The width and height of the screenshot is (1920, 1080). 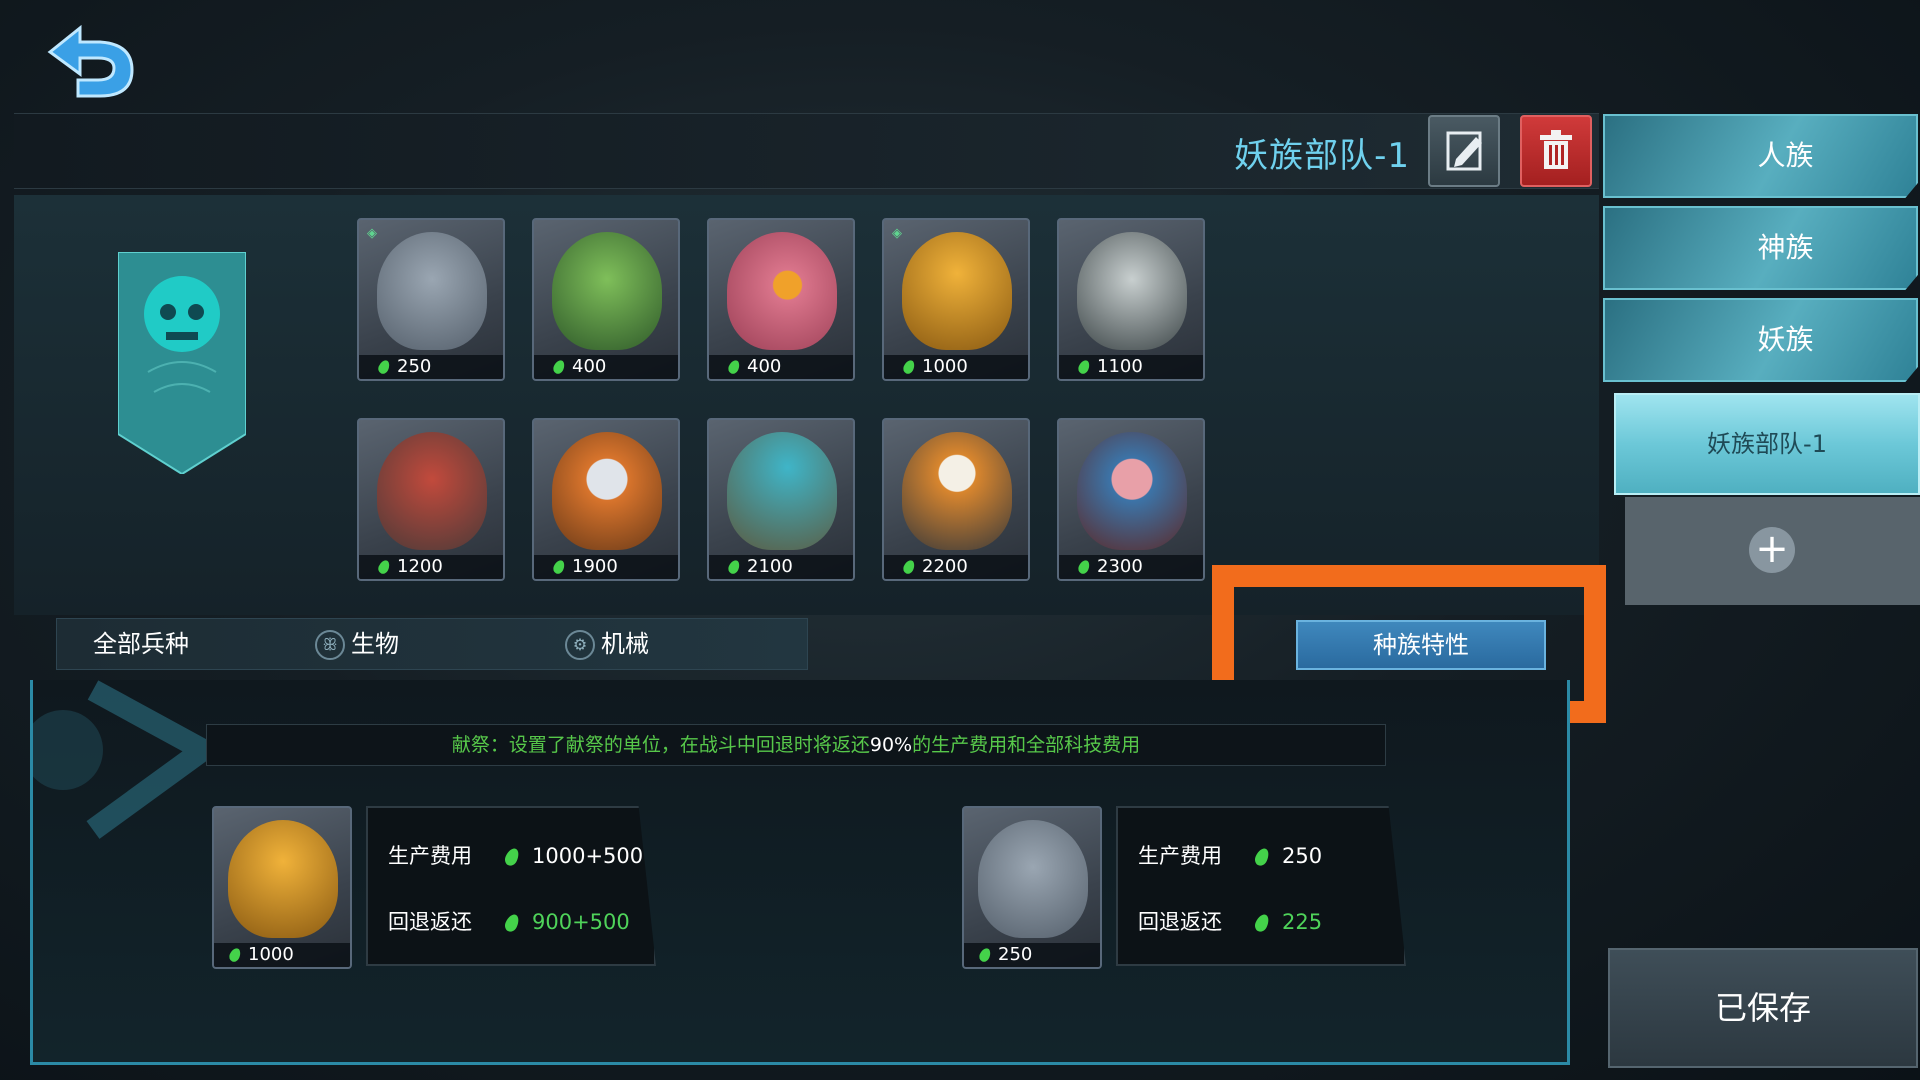 I want to click on example-unit-card: 250, so click(x=1032, y=887).